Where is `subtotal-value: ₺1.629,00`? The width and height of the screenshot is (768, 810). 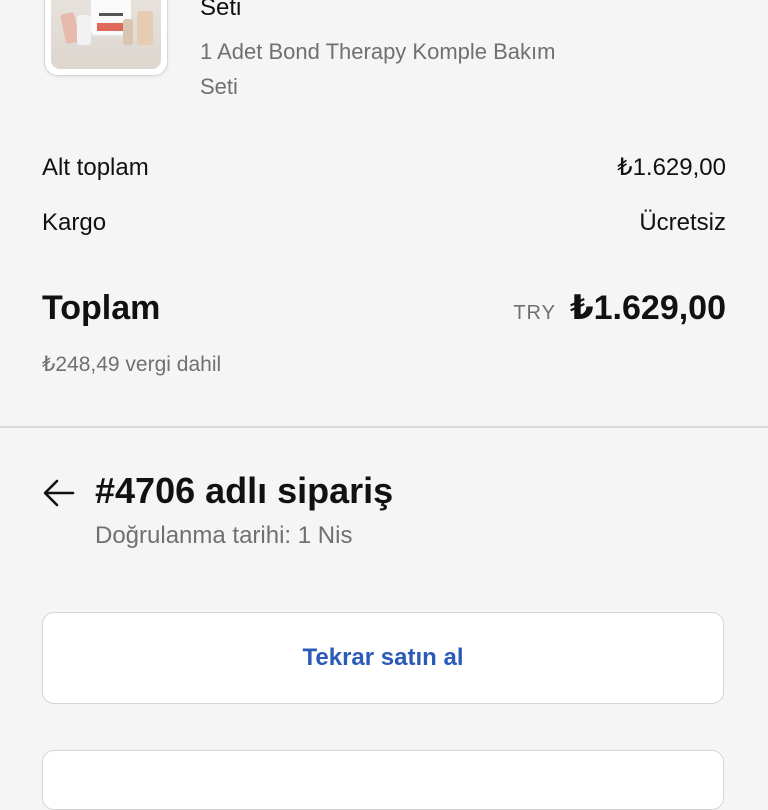
subtotal-value: ₺1.629,00 is located at coordinates (671, 167).